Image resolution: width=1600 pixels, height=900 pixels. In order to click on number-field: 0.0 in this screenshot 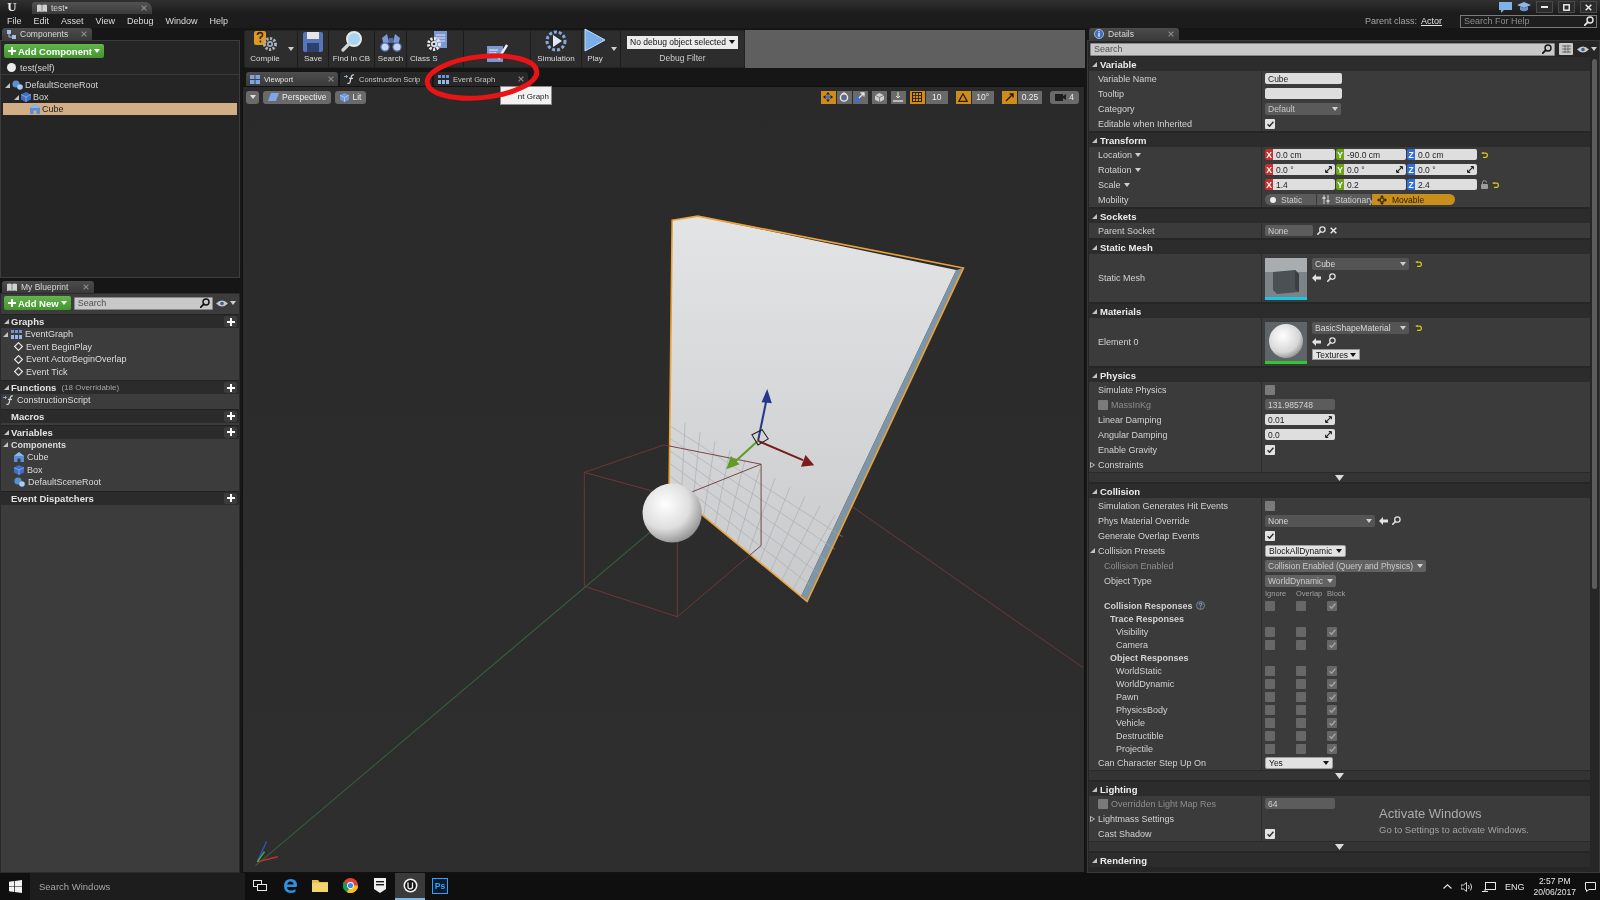, I will do `click(1300, 434)`.